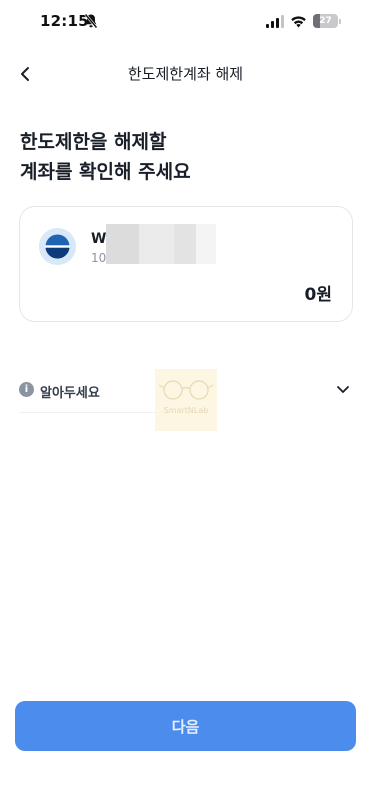  Describe the element at coordinates (318, 295) in the screenshot. I see `account-balance: 0원` at that location.